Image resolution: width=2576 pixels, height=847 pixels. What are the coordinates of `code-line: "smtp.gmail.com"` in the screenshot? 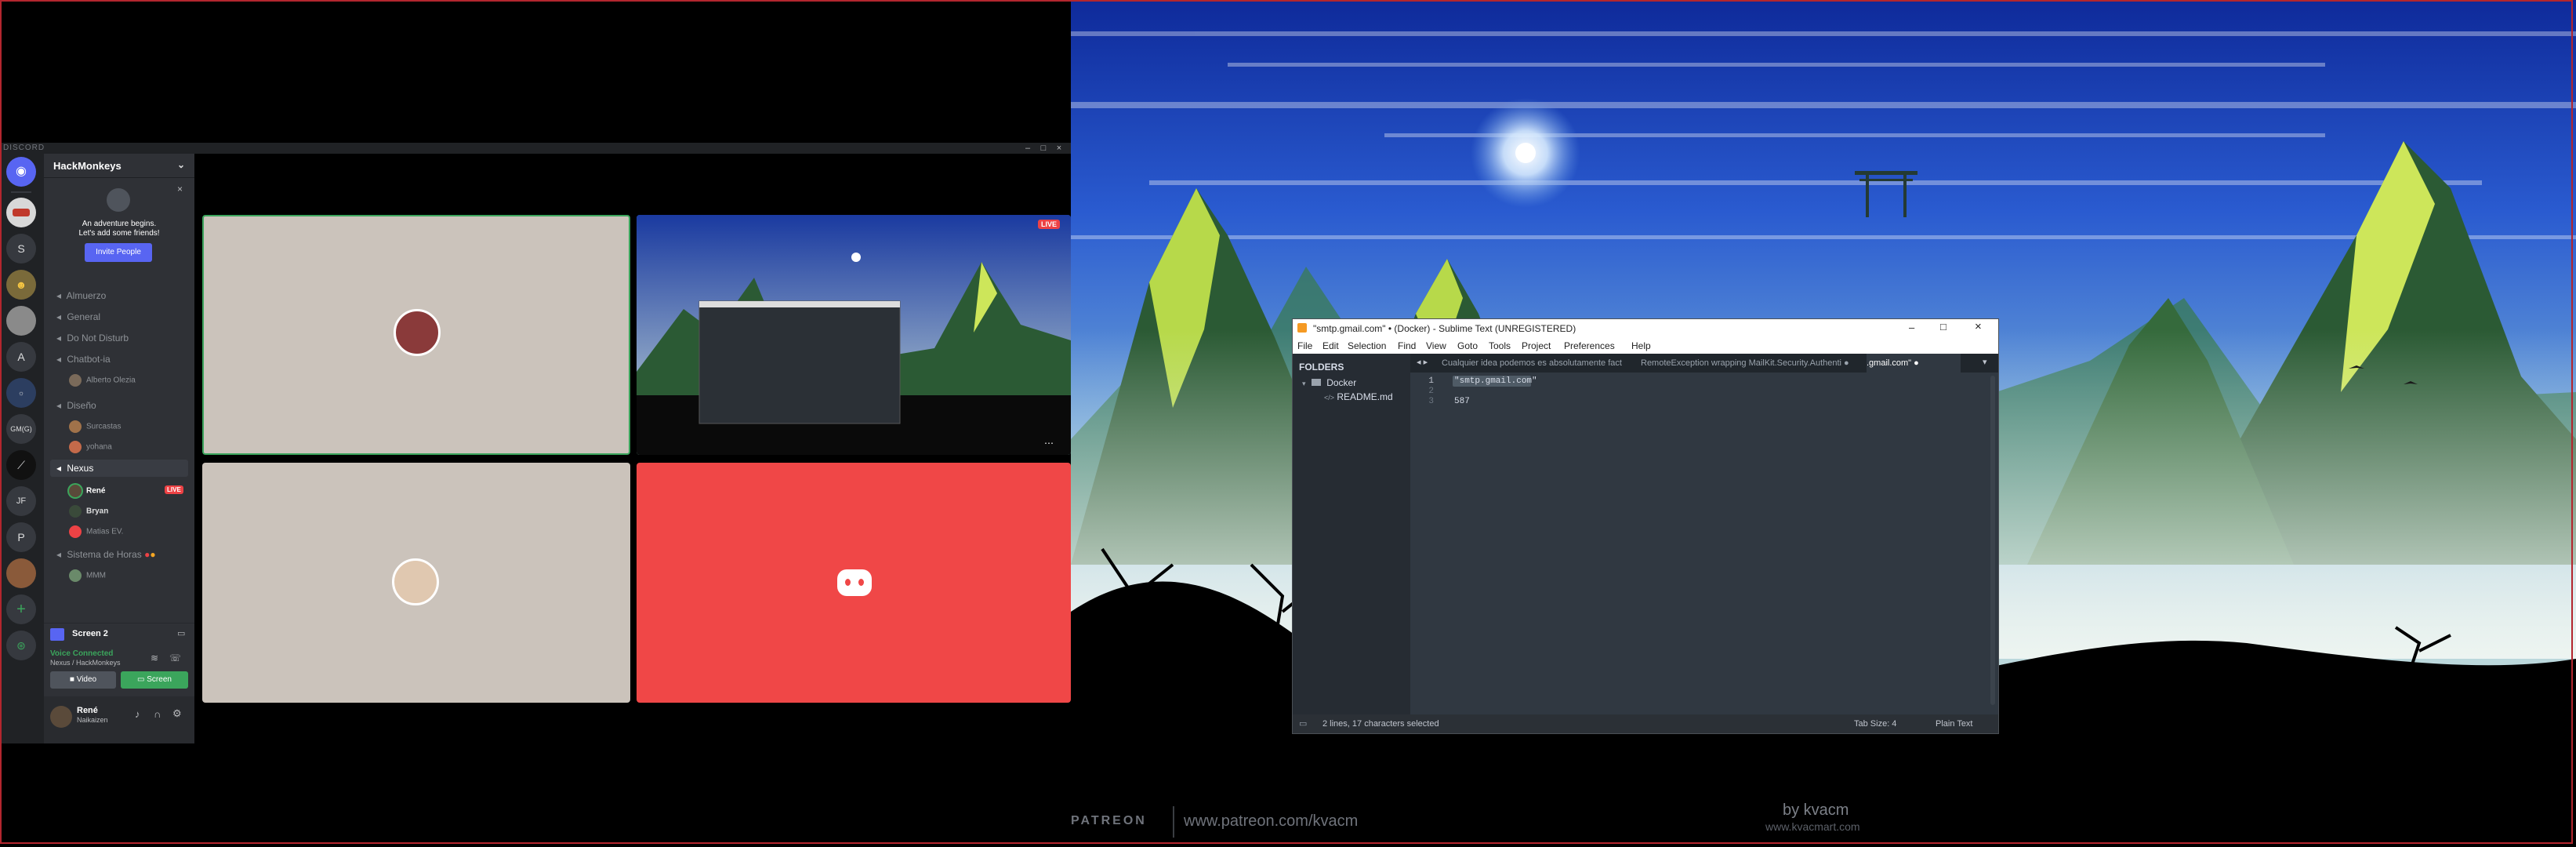 It's located at (1495, 381).